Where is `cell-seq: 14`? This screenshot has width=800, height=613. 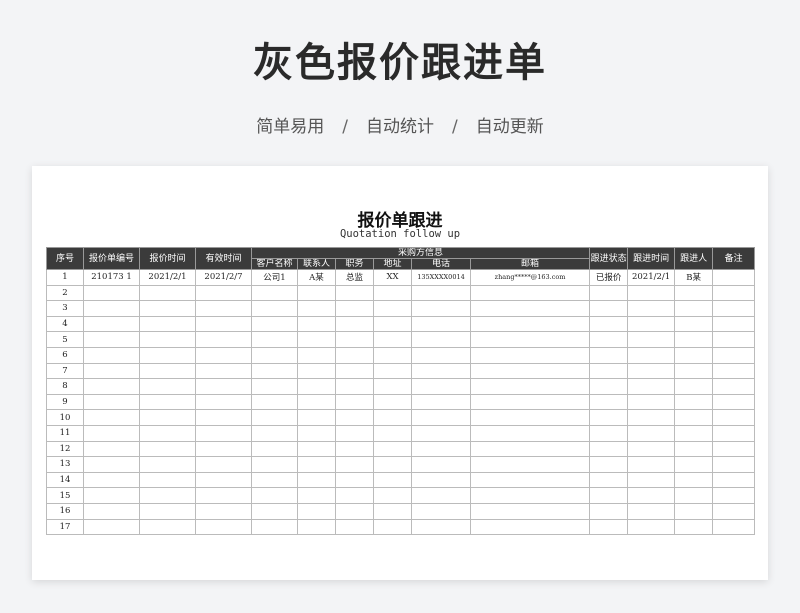
cell-seq: 14 is located at coordinates (65, 480).